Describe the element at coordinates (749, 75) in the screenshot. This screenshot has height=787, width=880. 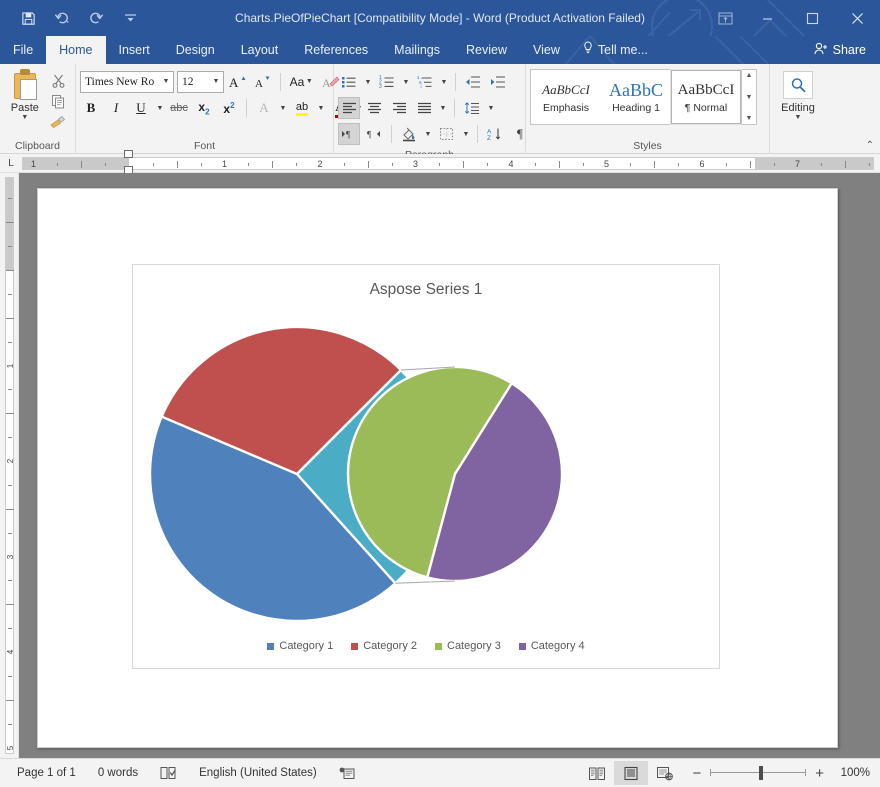
I see `scroll-up-icon: ▲` at that location.